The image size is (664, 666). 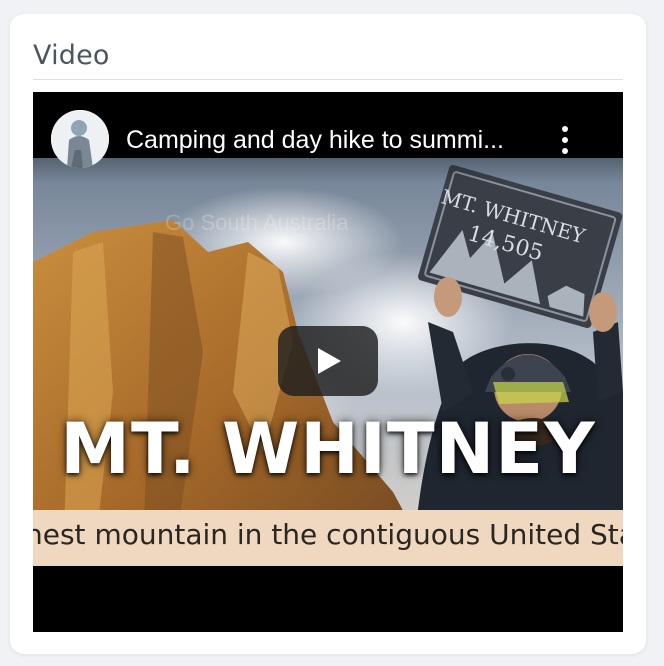 What do you see at coordinates (71, 55) in the screenshot?
I see `card-title: Video` at bounding box center [71, 55].